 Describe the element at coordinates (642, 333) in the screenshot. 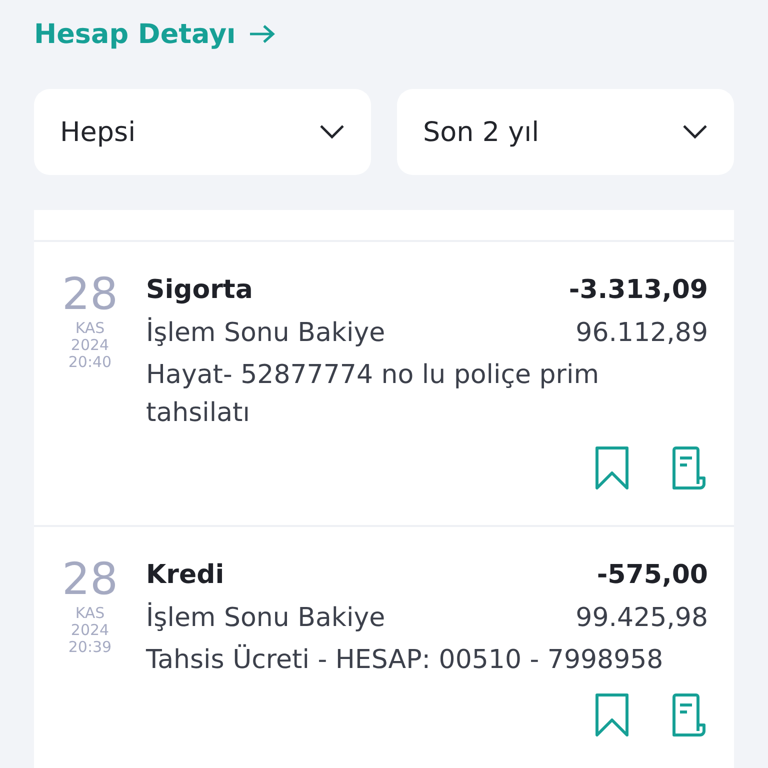

I see `balance-amount: 96.112,89` at that location.